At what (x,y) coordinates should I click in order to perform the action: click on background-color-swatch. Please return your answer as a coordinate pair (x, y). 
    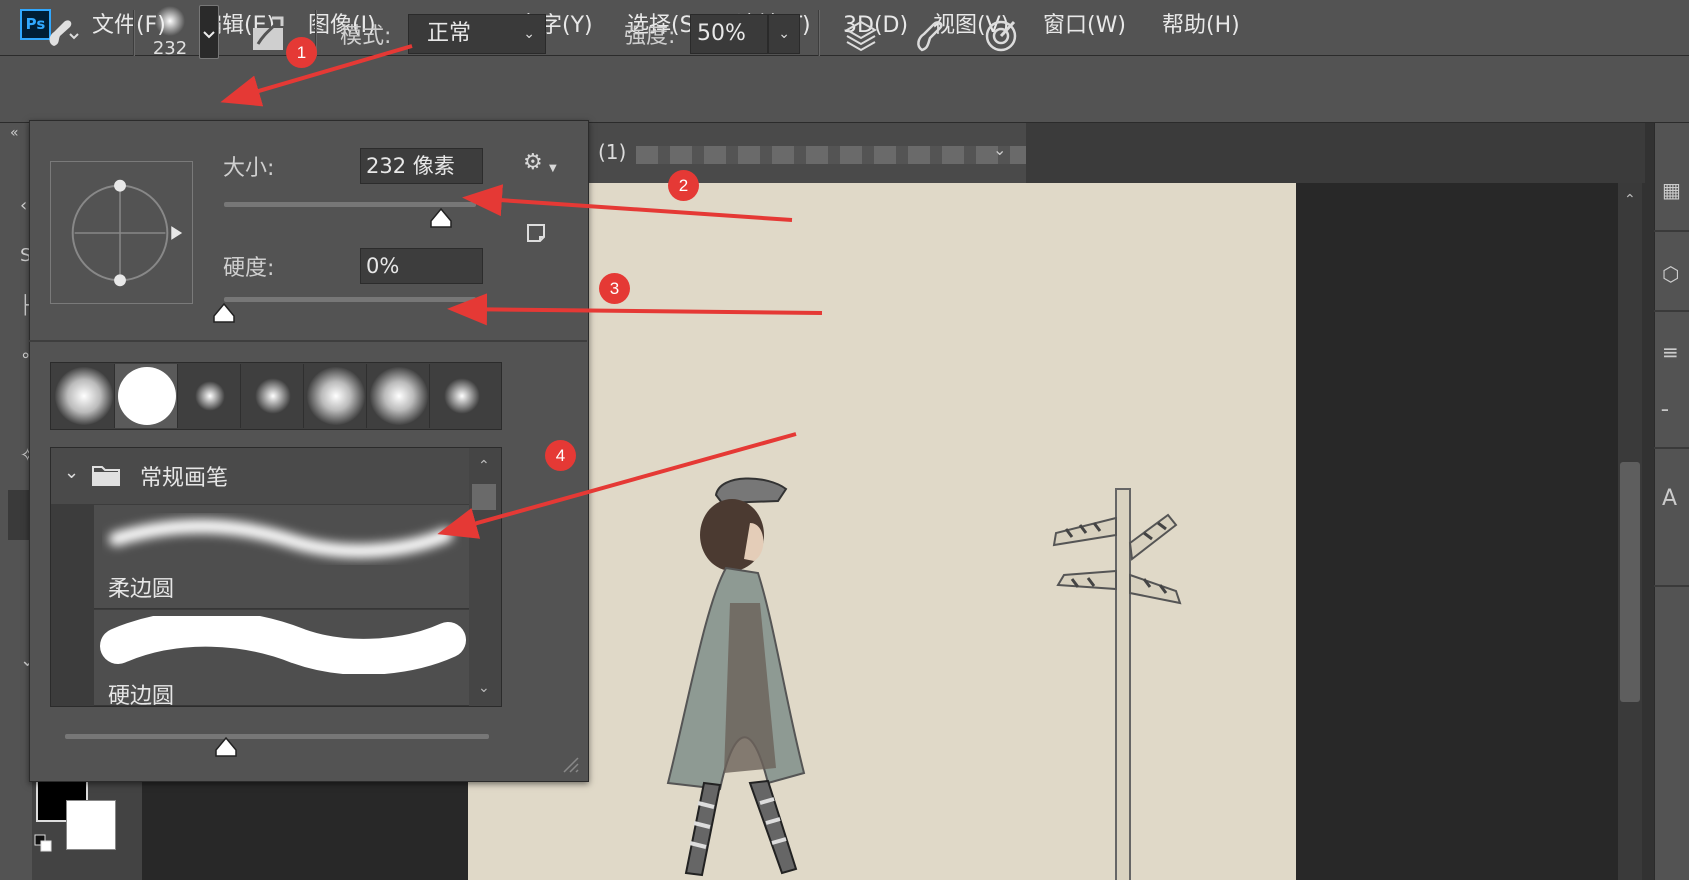
    Looking at the image, I should click on (91, 825).